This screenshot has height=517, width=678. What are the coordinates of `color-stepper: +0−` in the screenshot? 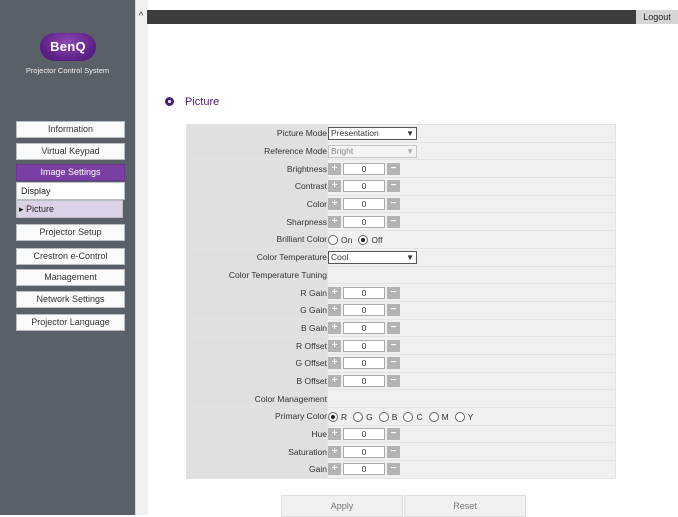 It's located at (364, 204).